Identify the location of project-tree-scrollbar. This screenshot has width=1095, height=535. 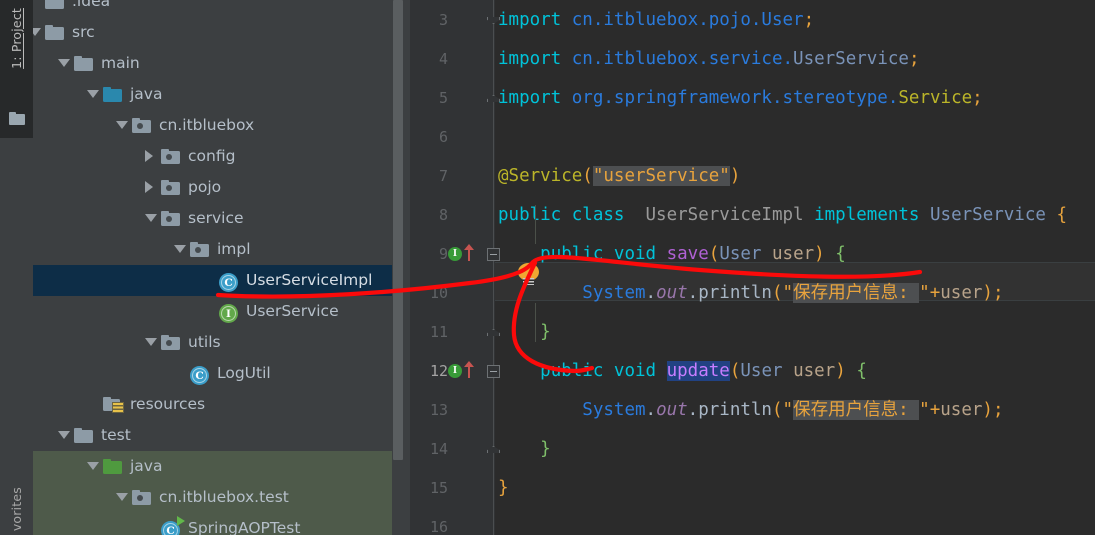
(398, 267).